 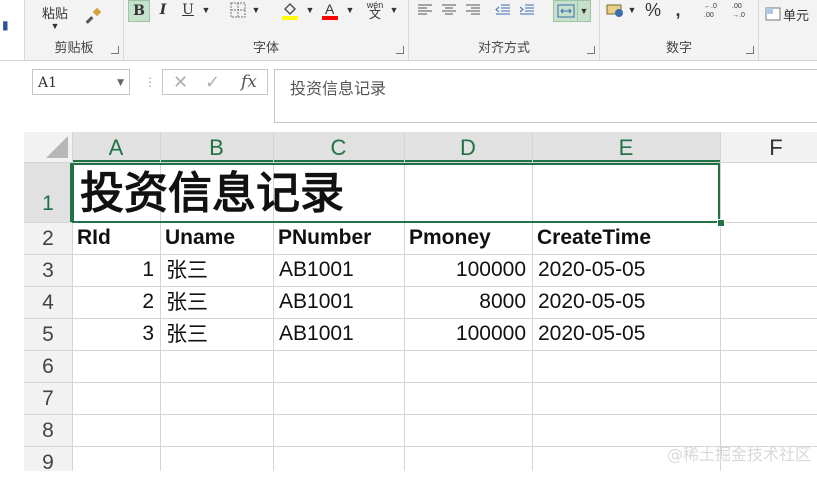 I want to click on increase-decimal-button: ←.0.00, so click(x=712, y=10).